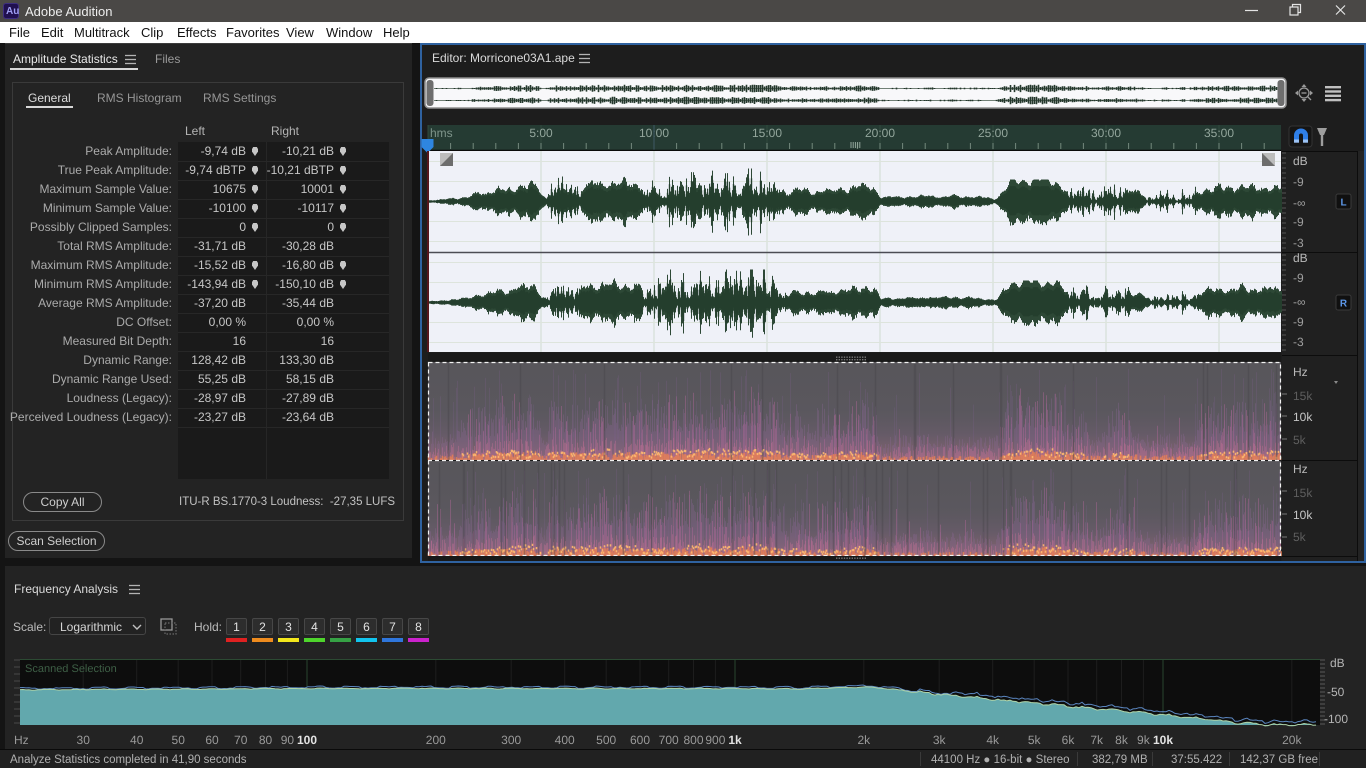  I want to click on svg-text: 60, so click(212, 740).